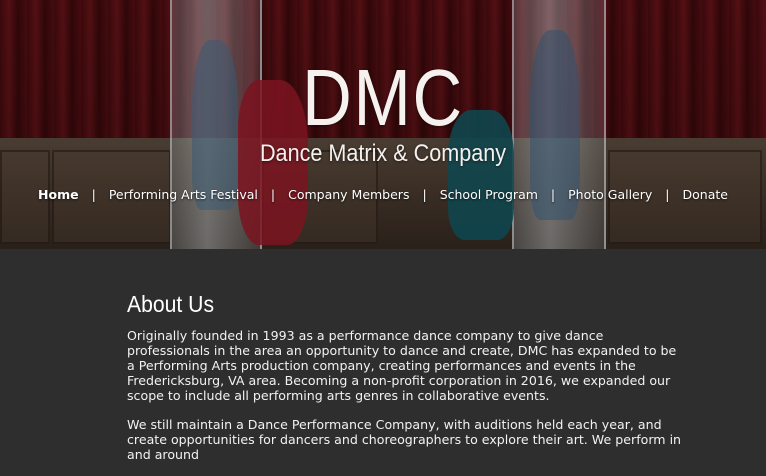 The image size is (766, 476). I want to click on nav-school-program: School Program, so click(489, 194).